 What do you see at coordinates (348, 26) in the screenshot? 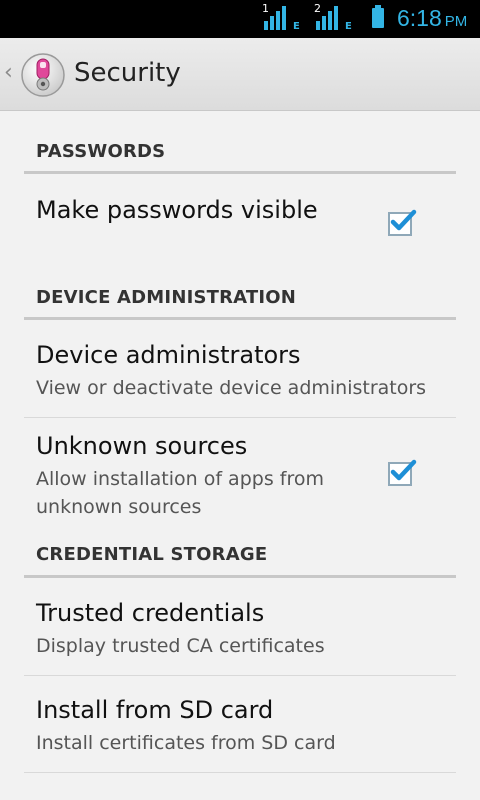
I see `sim2-network-type: E` at bounding box center [348, 26].